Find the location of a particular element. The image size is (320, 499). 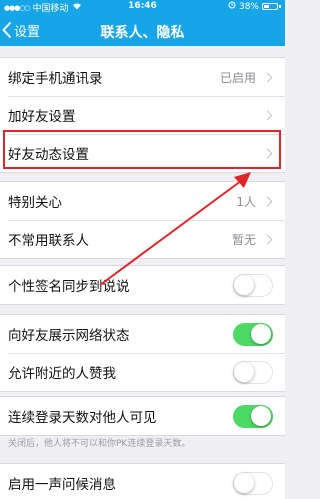

battery-icon is located at coordinates (270, 6).